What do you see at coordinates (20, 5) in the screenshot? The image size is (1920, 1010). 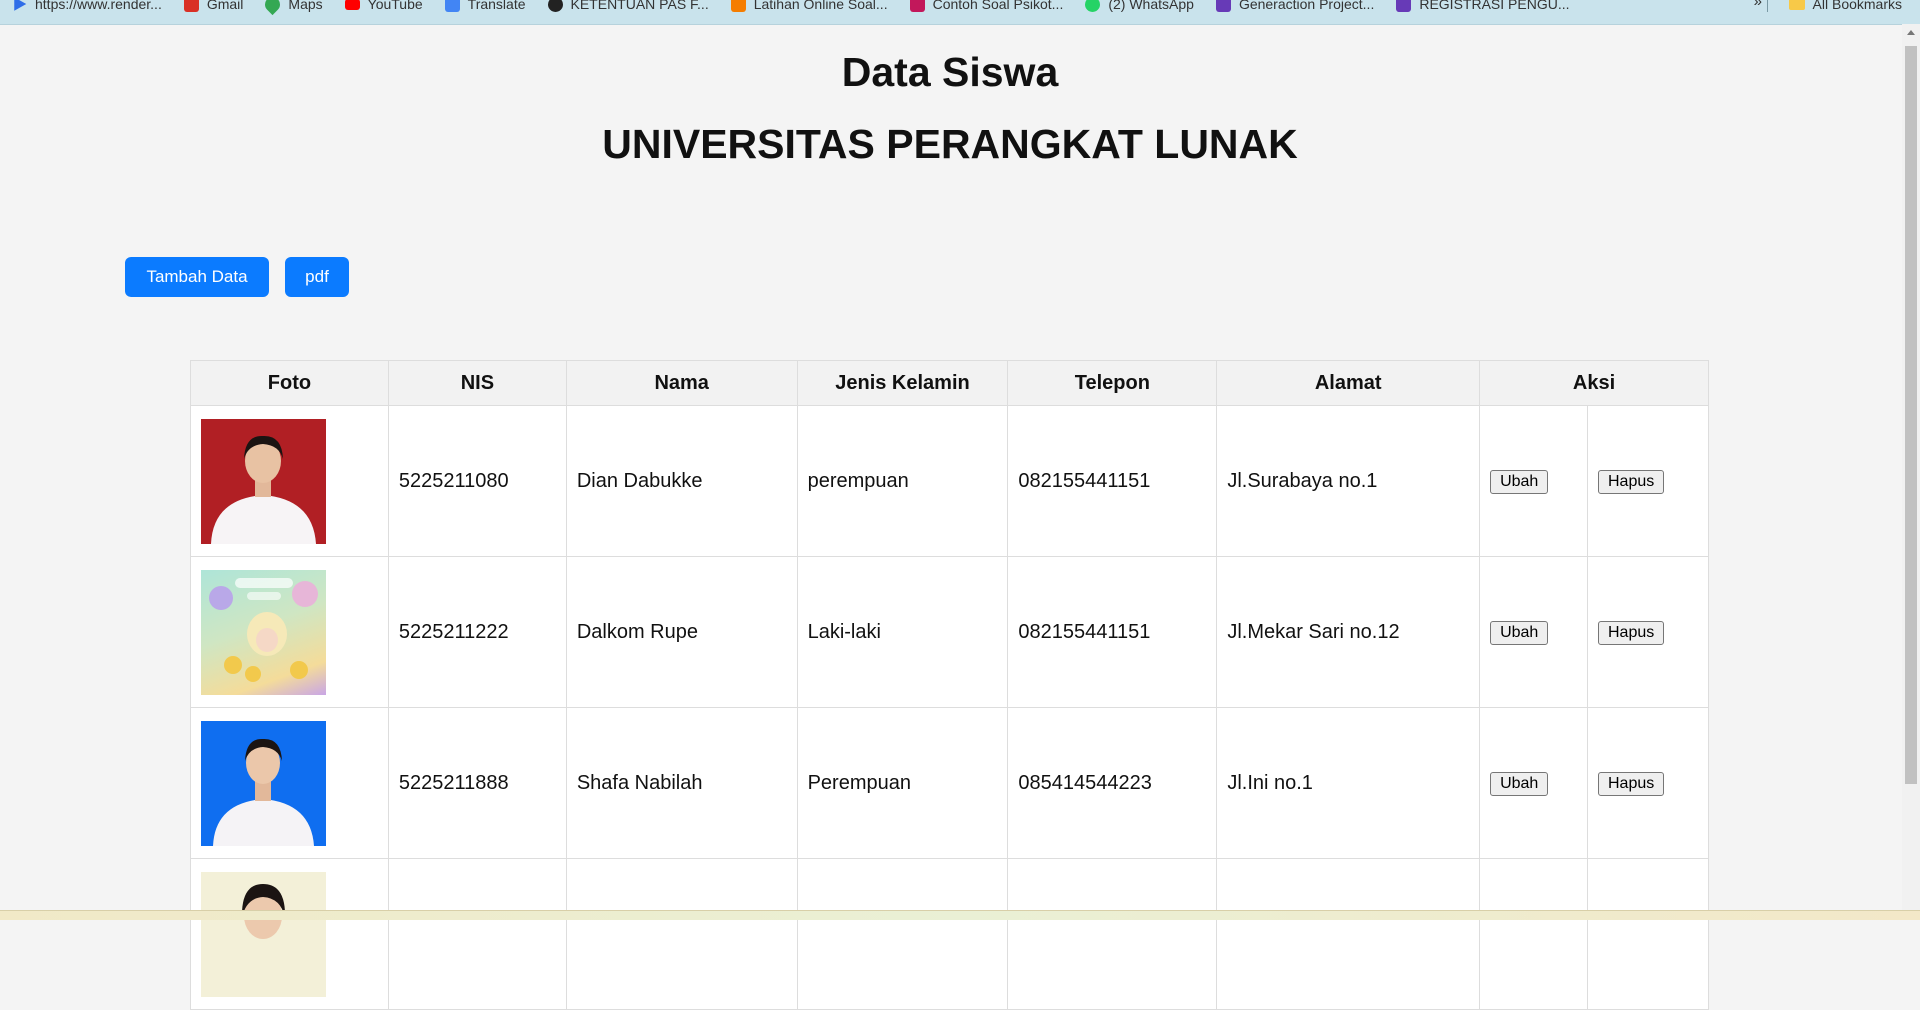 I see `play-icon` at bounding box center [20, 5].